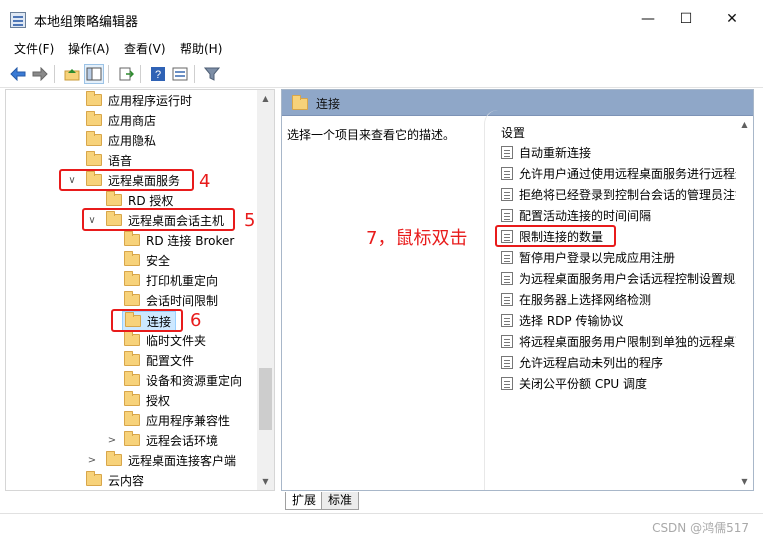  Describe the element at coordinates (171, 461) in the screenshot. I see `tree-item-rd-connection-client: > 远程桌面连接客户端` at that location.